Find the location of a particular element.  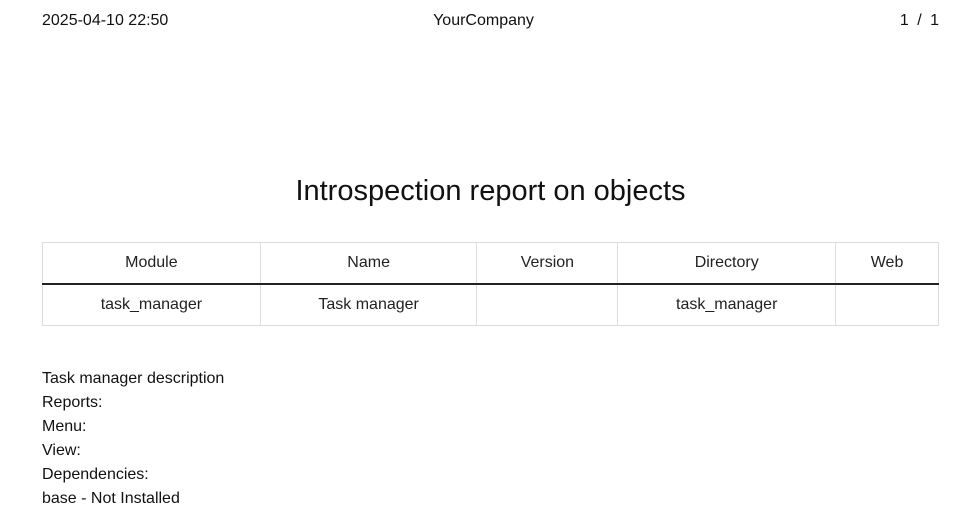

table-row: task_manager Task manager task_manager is located at coordinates (490, 304).